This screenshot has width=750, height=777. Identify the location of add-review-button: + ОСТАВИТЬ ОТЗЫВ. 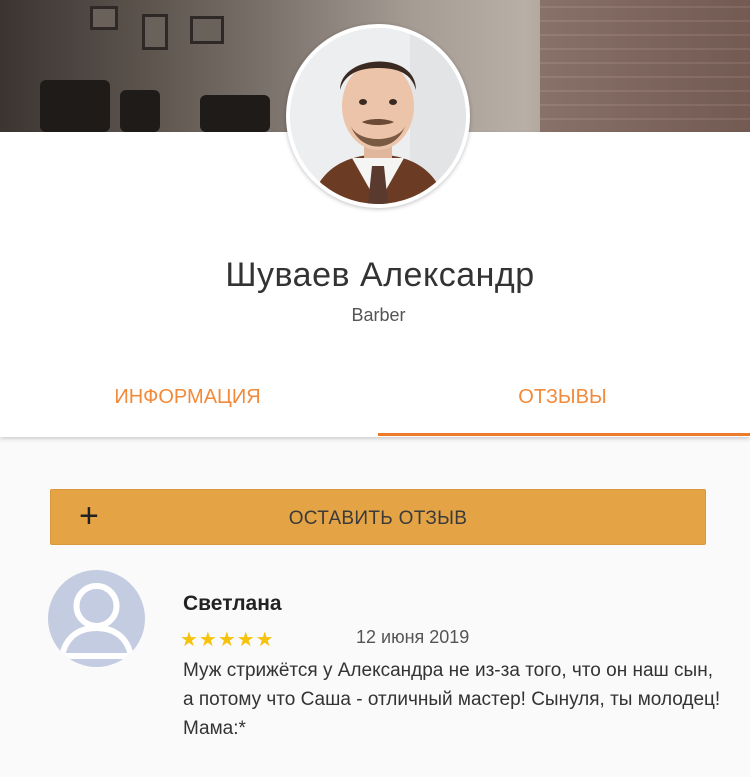
(378, 517).